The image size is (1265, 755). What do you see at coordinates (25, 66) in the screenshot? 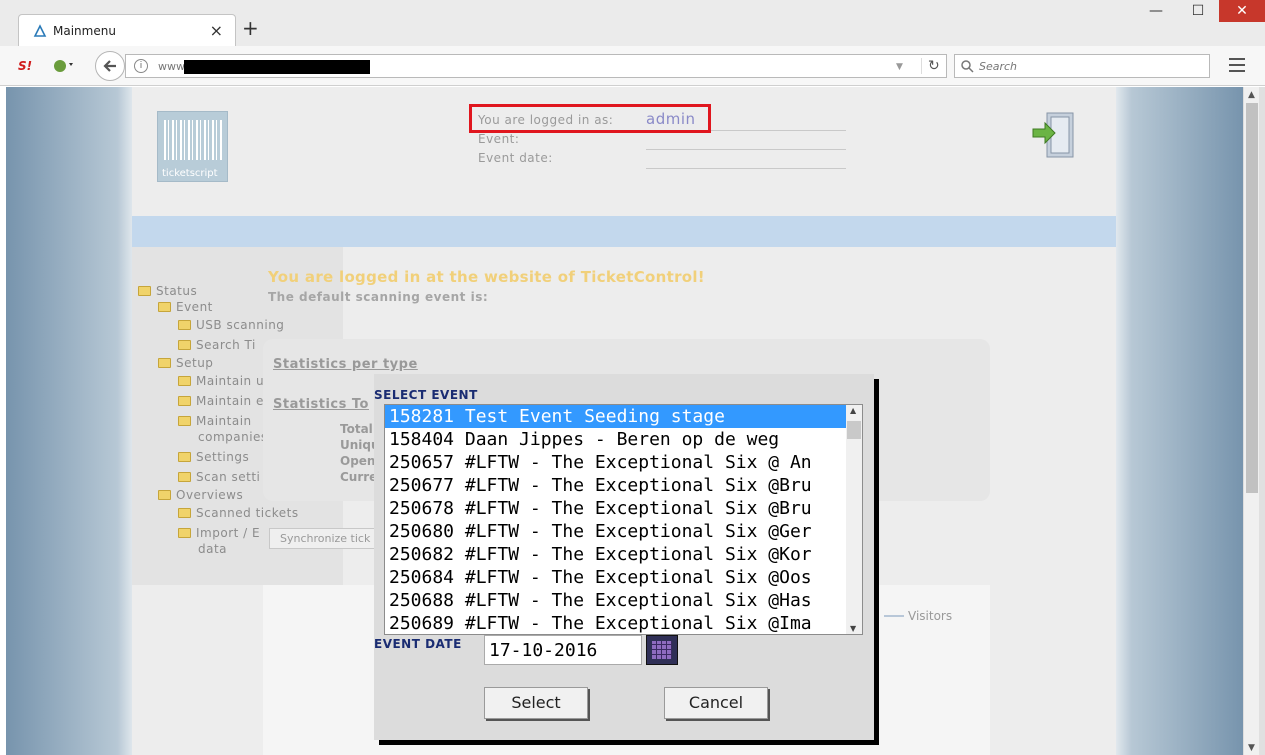
I see `extension-icon: S!` at bounding box center [25, 66].